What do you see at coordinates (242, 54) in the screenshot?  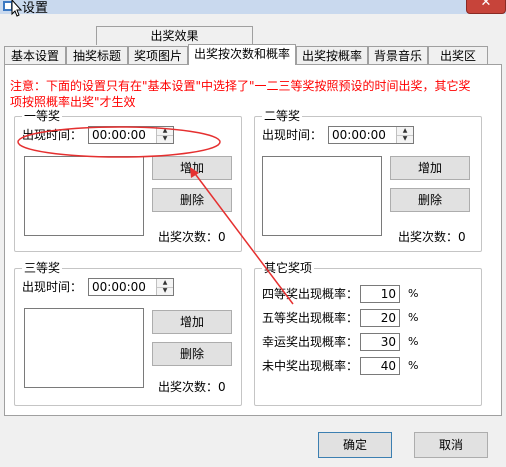 I see `tab-prize-by-count-and-probability: 出奖按次数和概率` at bounding box center [242, 54].